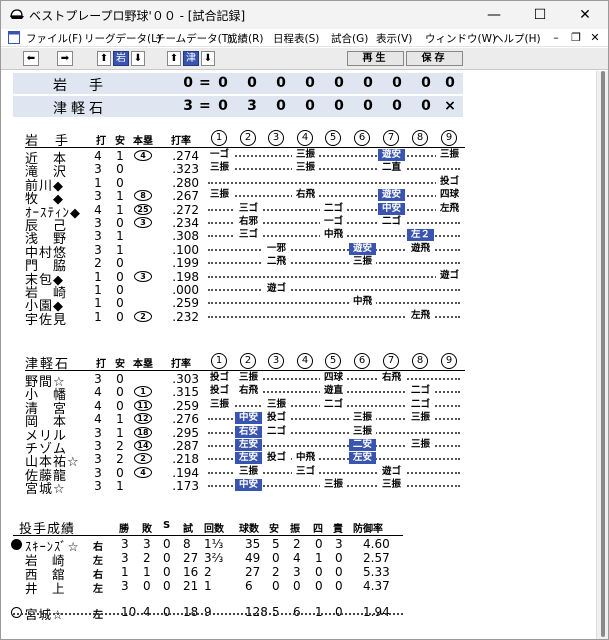  What do you see at coordinates (31, 58) in the screenshot?
I see `prev-arrow-icon: ⬅` at bounding box center [31, 58].